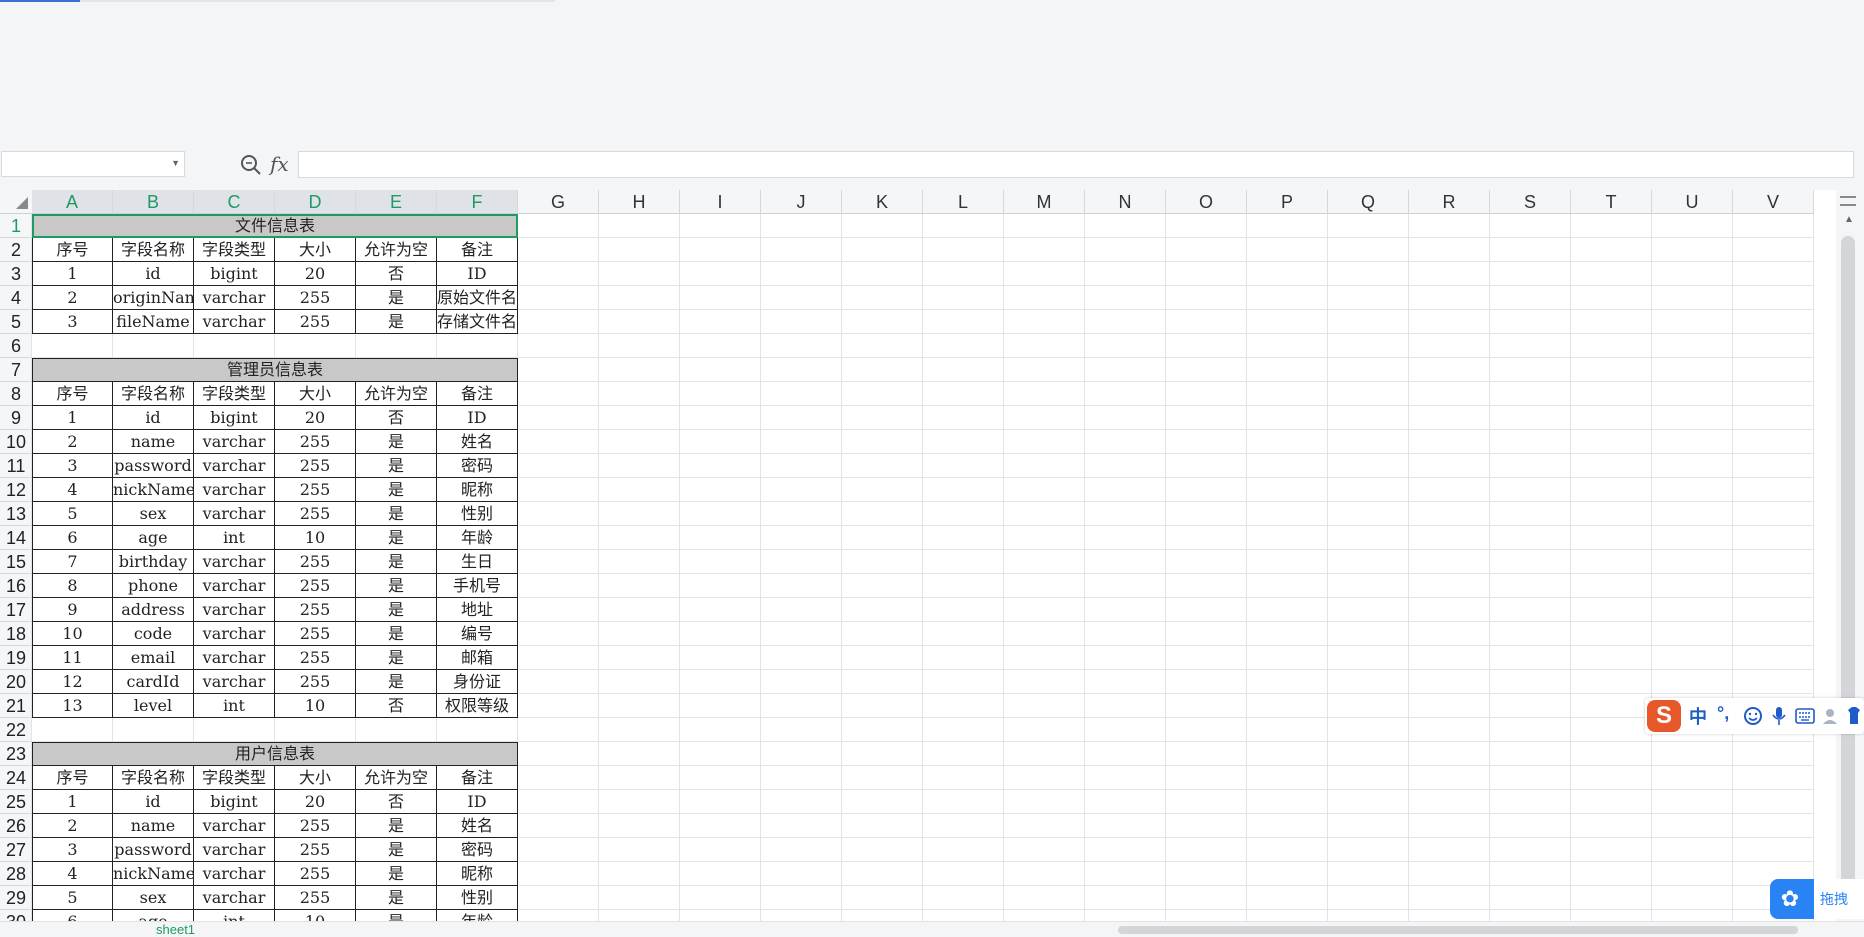  What do you see at coordinates (153, 682) in the screenshot?
I see `table-cell: cardId` at bounding box center [153, 682].